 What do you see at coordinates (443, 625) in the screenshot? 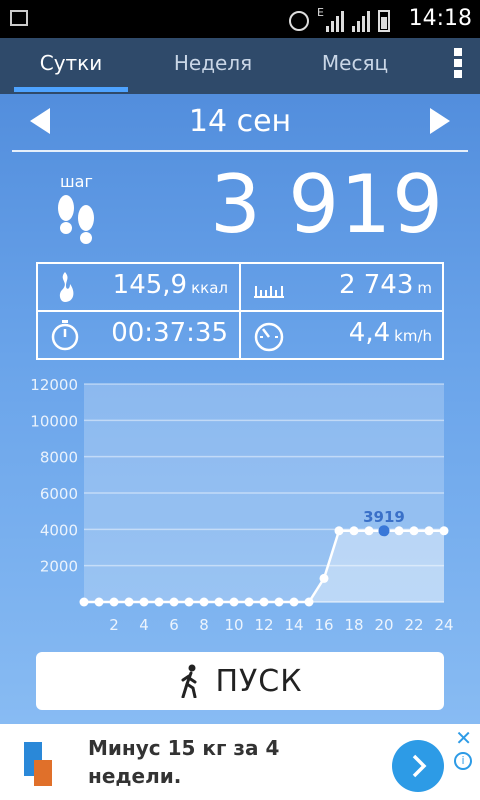
I see `chart-x-tick-label: 24` at bounding box center [443, 625].